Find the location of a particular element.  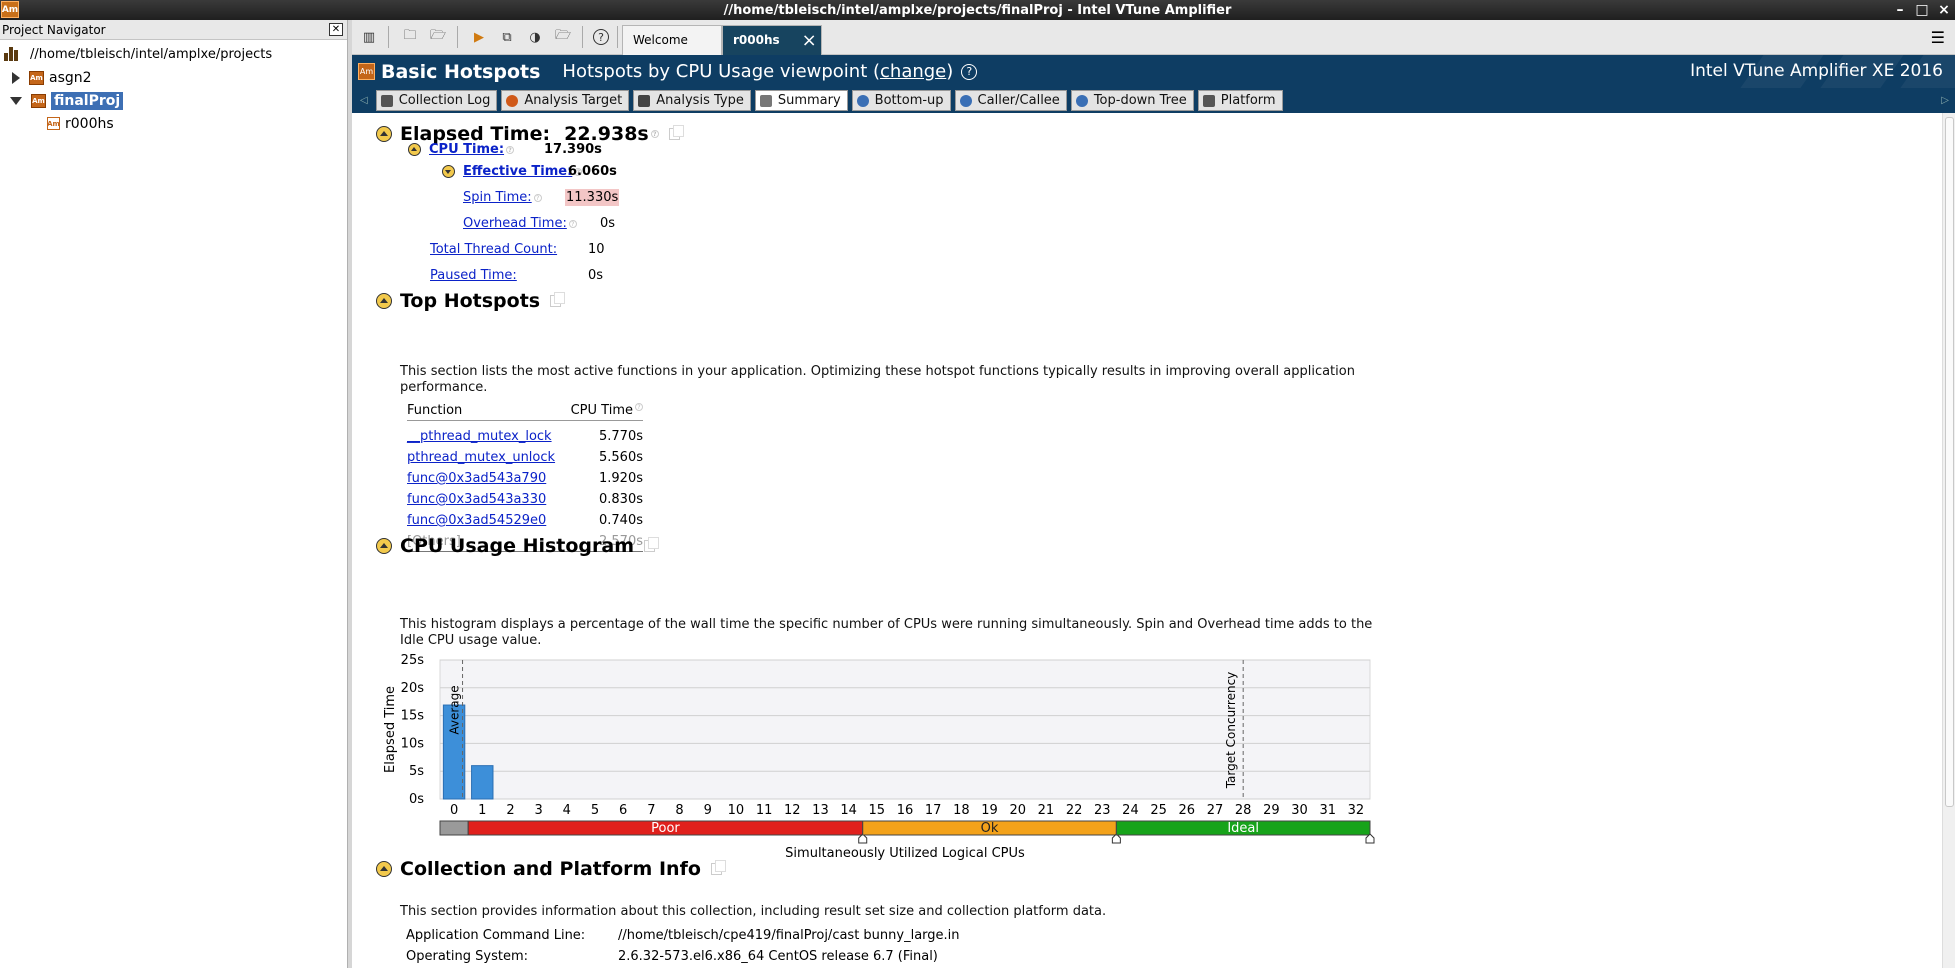

spin-time-value: 11.330s is located at coordinates (592, 197).